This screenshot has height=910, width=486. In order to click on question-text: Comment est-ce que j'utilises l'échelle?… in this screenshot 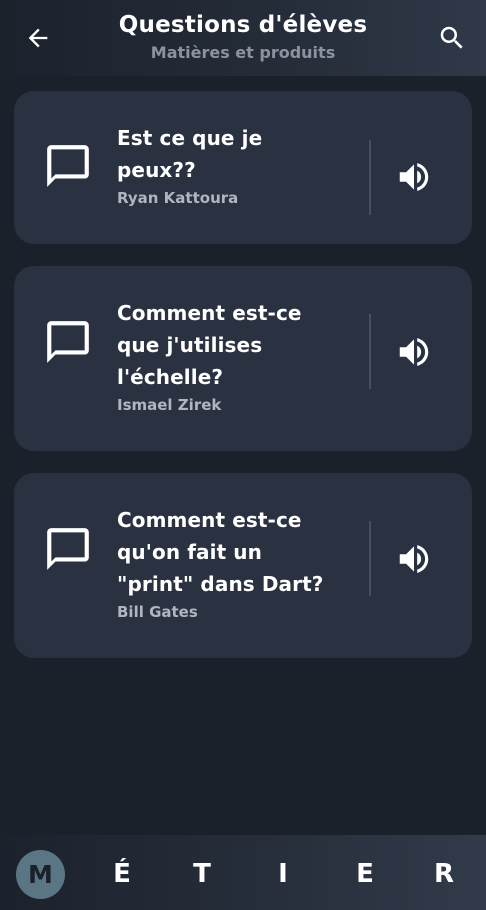, I will do `click(236, 356)`.